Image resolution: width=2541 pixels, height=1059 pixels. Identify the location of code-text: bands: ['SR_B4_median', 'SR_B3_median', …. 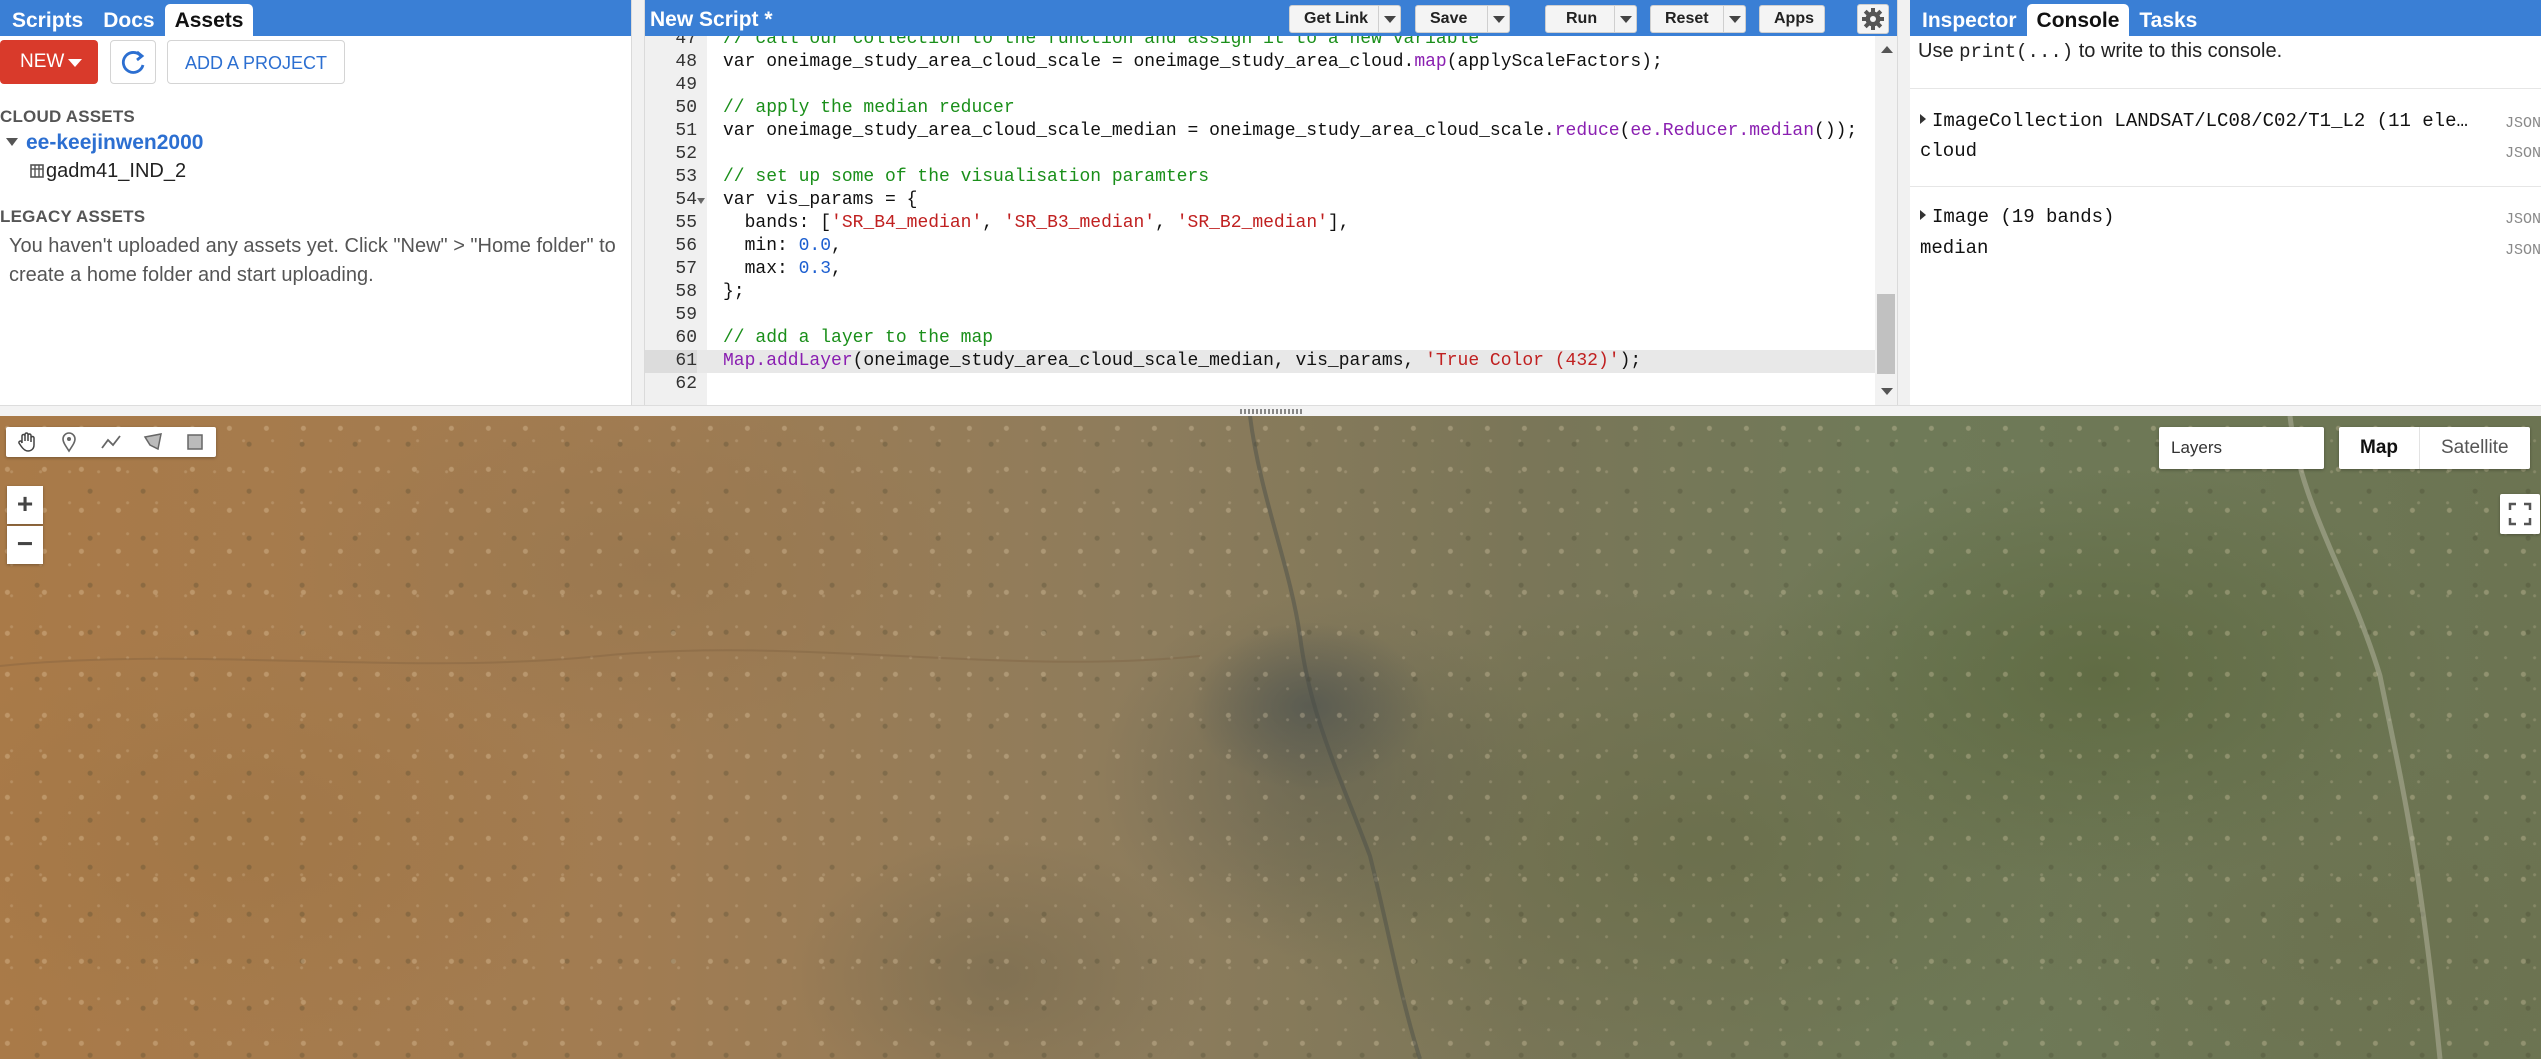
(1036, 223).